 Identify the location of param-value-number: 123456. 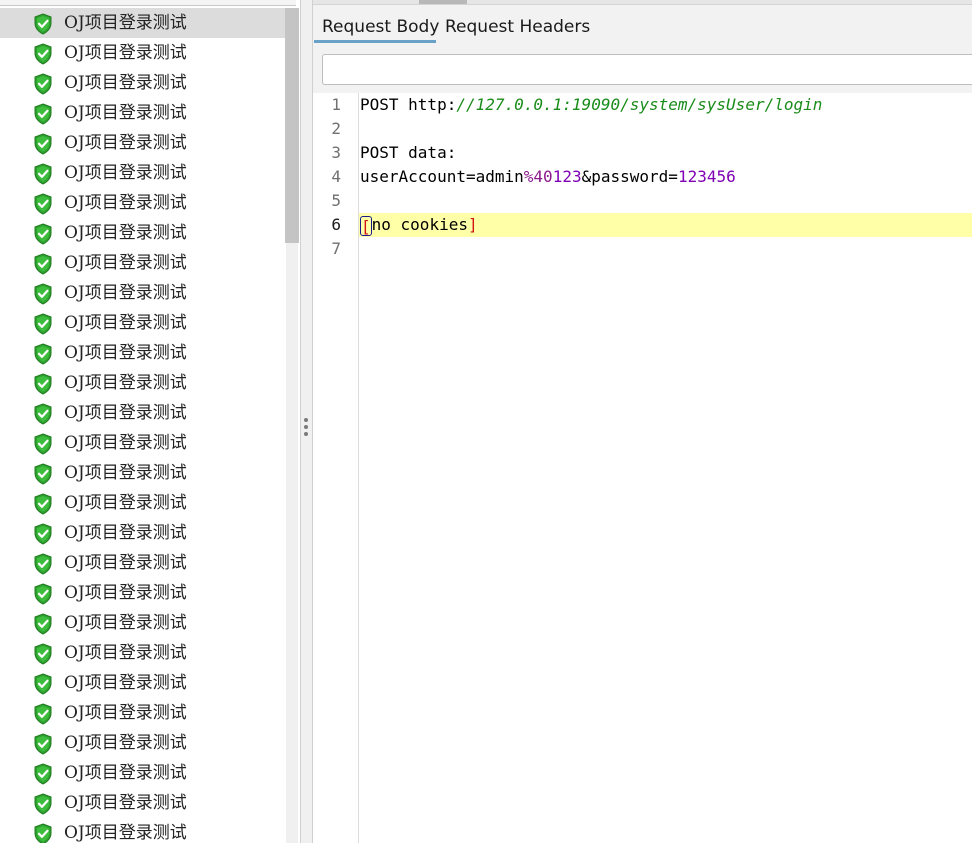
(706, 176).